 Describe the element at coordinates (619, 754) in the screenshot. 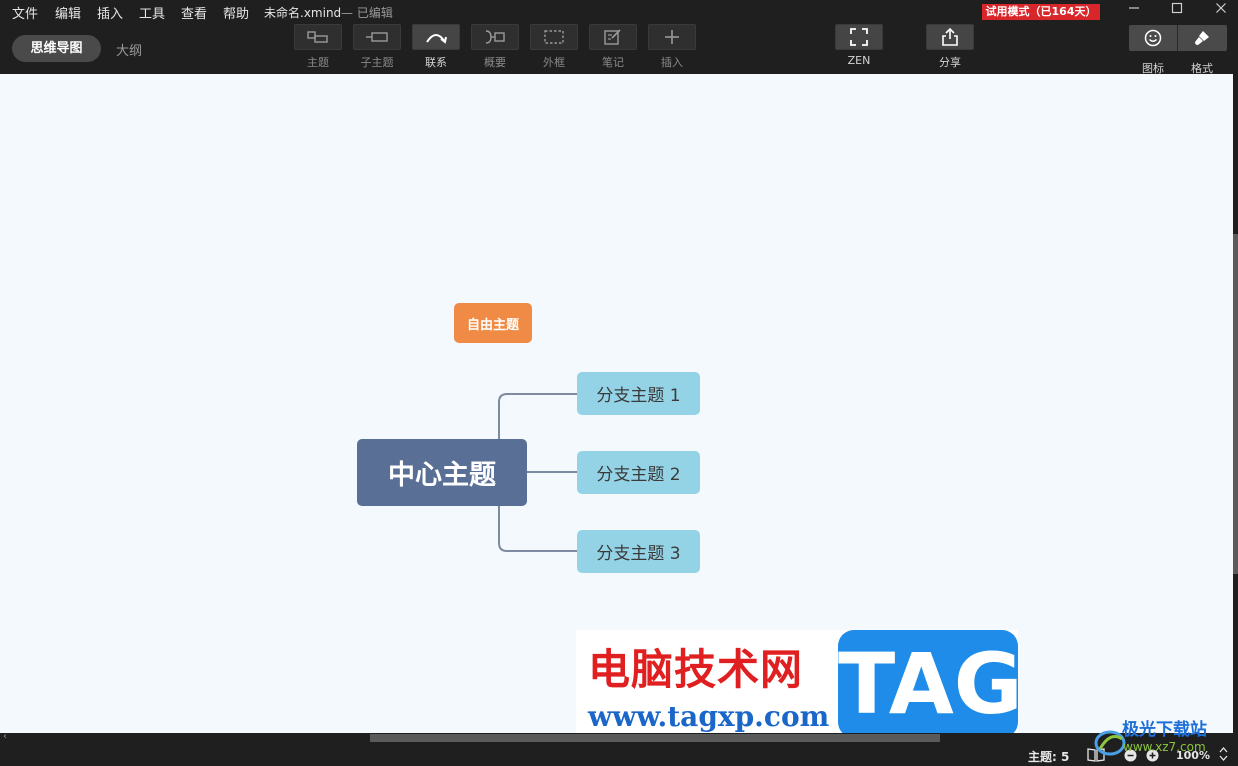

I see `status-bar: 主题: 5 100%` at that location.